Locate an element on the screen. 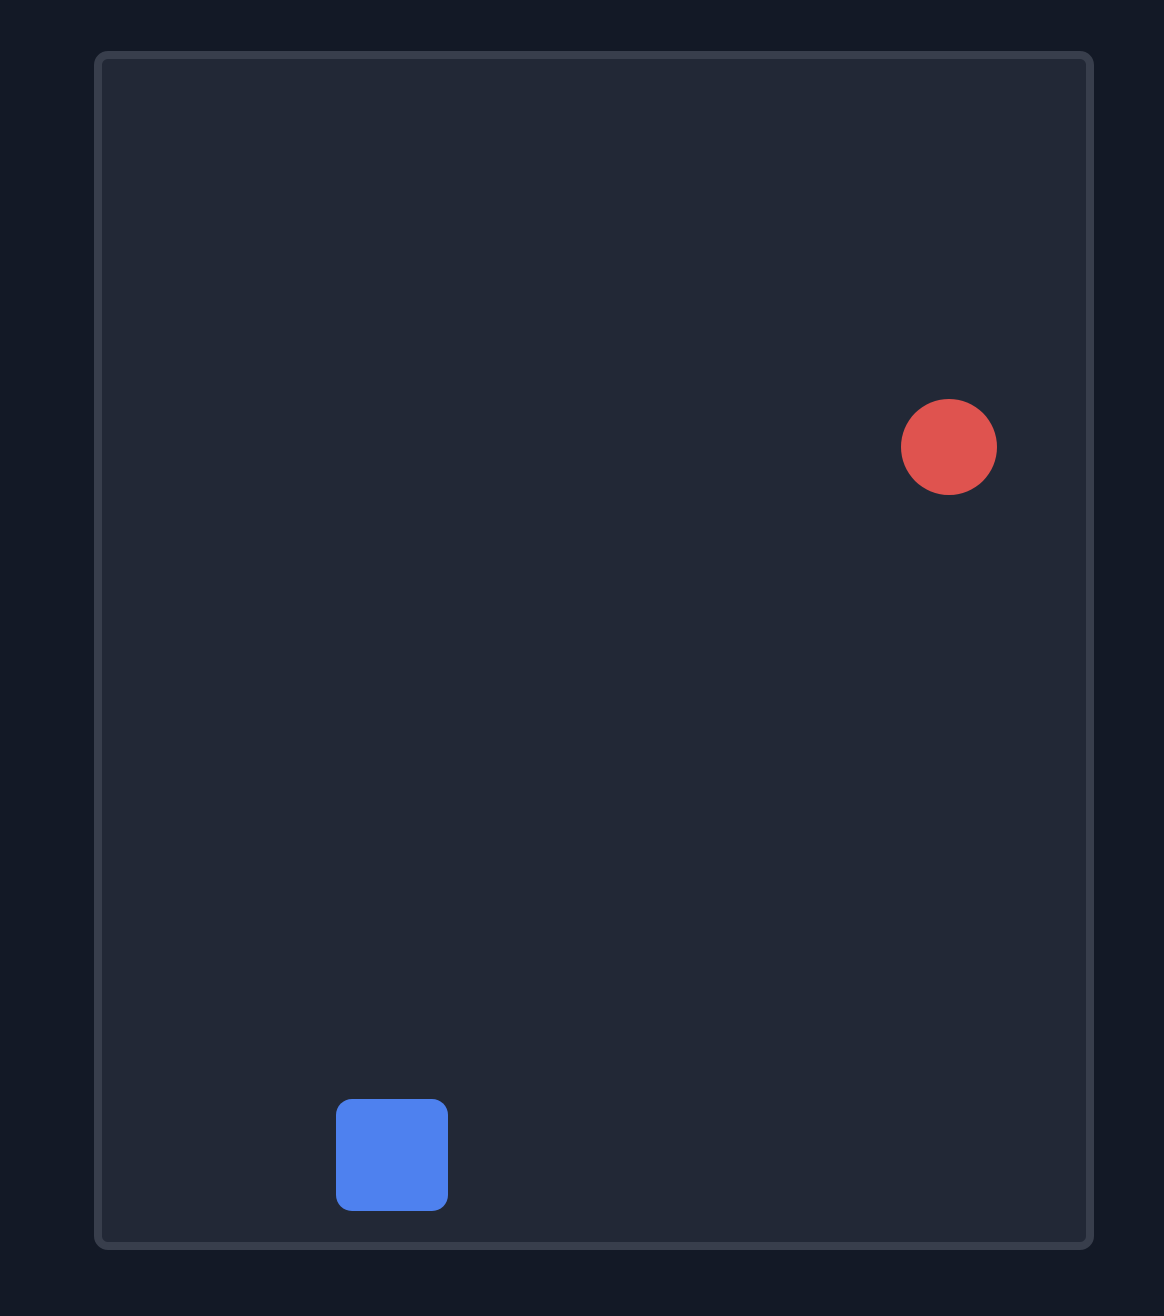 The width and height of the screenshot is (1164, 1316). red-circle-target is located at coordinates (949, 447).